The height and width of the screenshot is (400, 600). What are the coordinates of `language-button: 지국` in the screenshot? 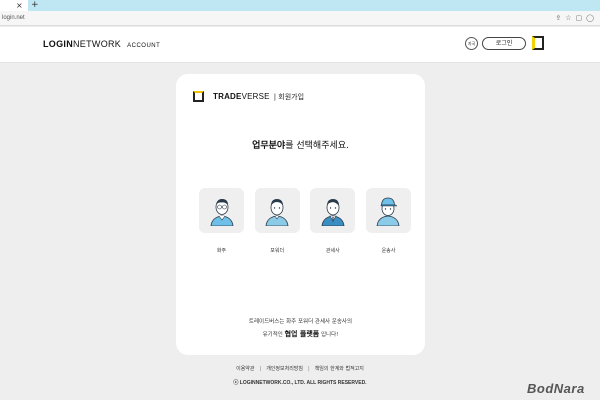 It's located at (471, 43).